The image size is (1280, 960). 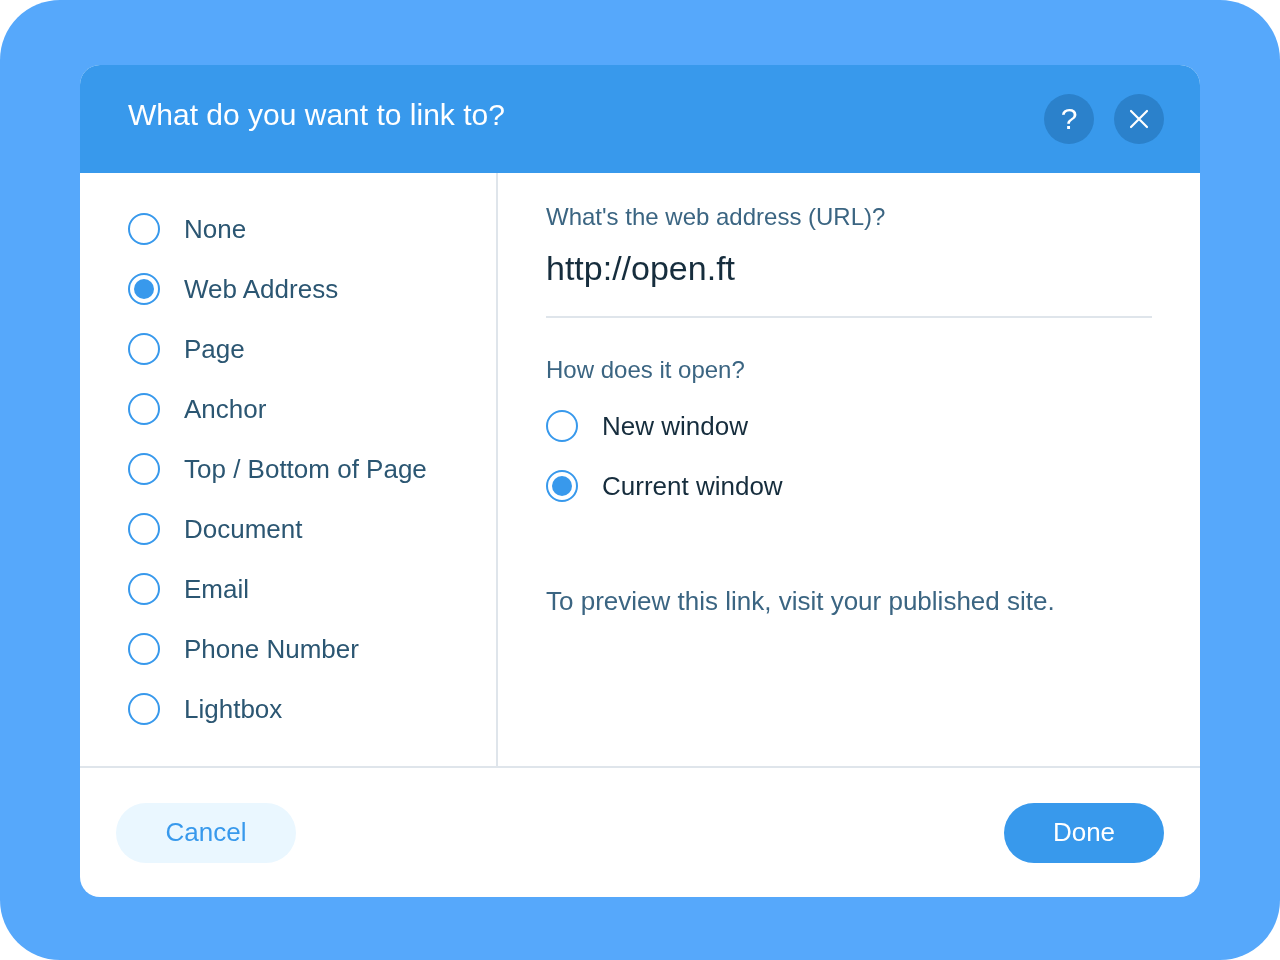 I want to click on help-button: ?, so click(x=1069, y=119).